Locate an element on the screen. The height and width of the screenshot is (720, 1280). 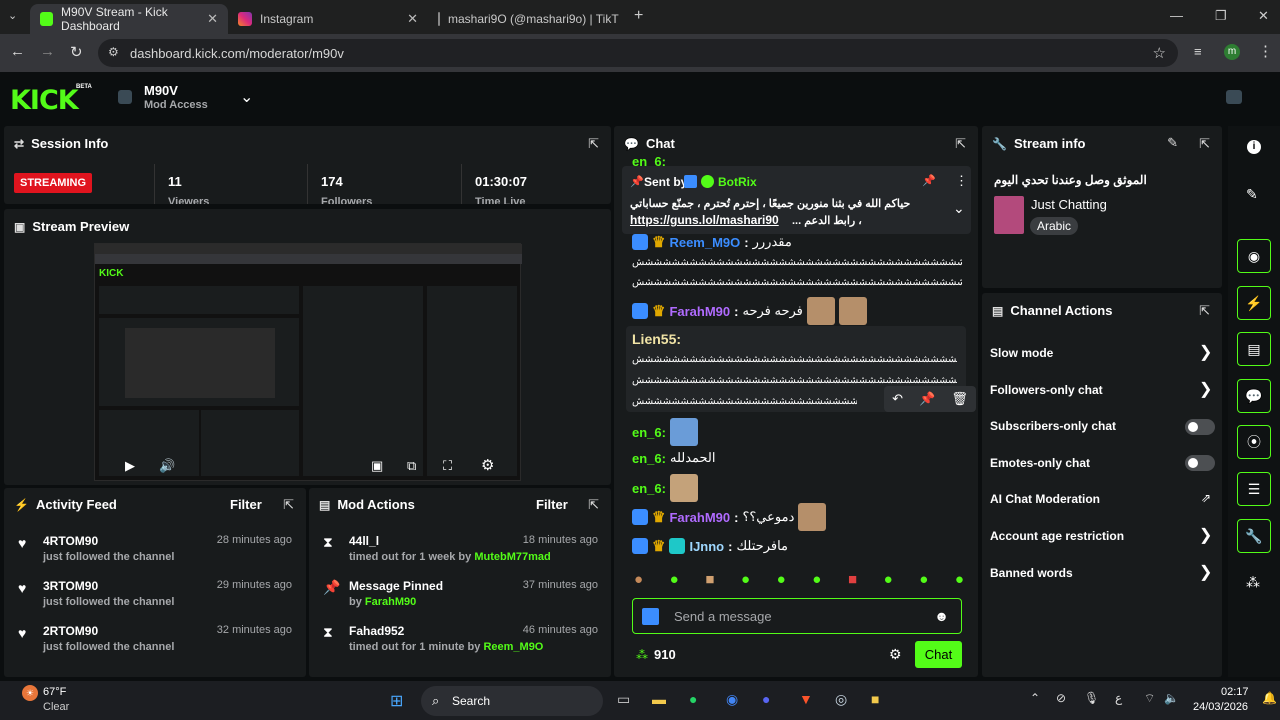
channel-switch-chevron-icon: ⌄ is located at coordinates (246, 97).